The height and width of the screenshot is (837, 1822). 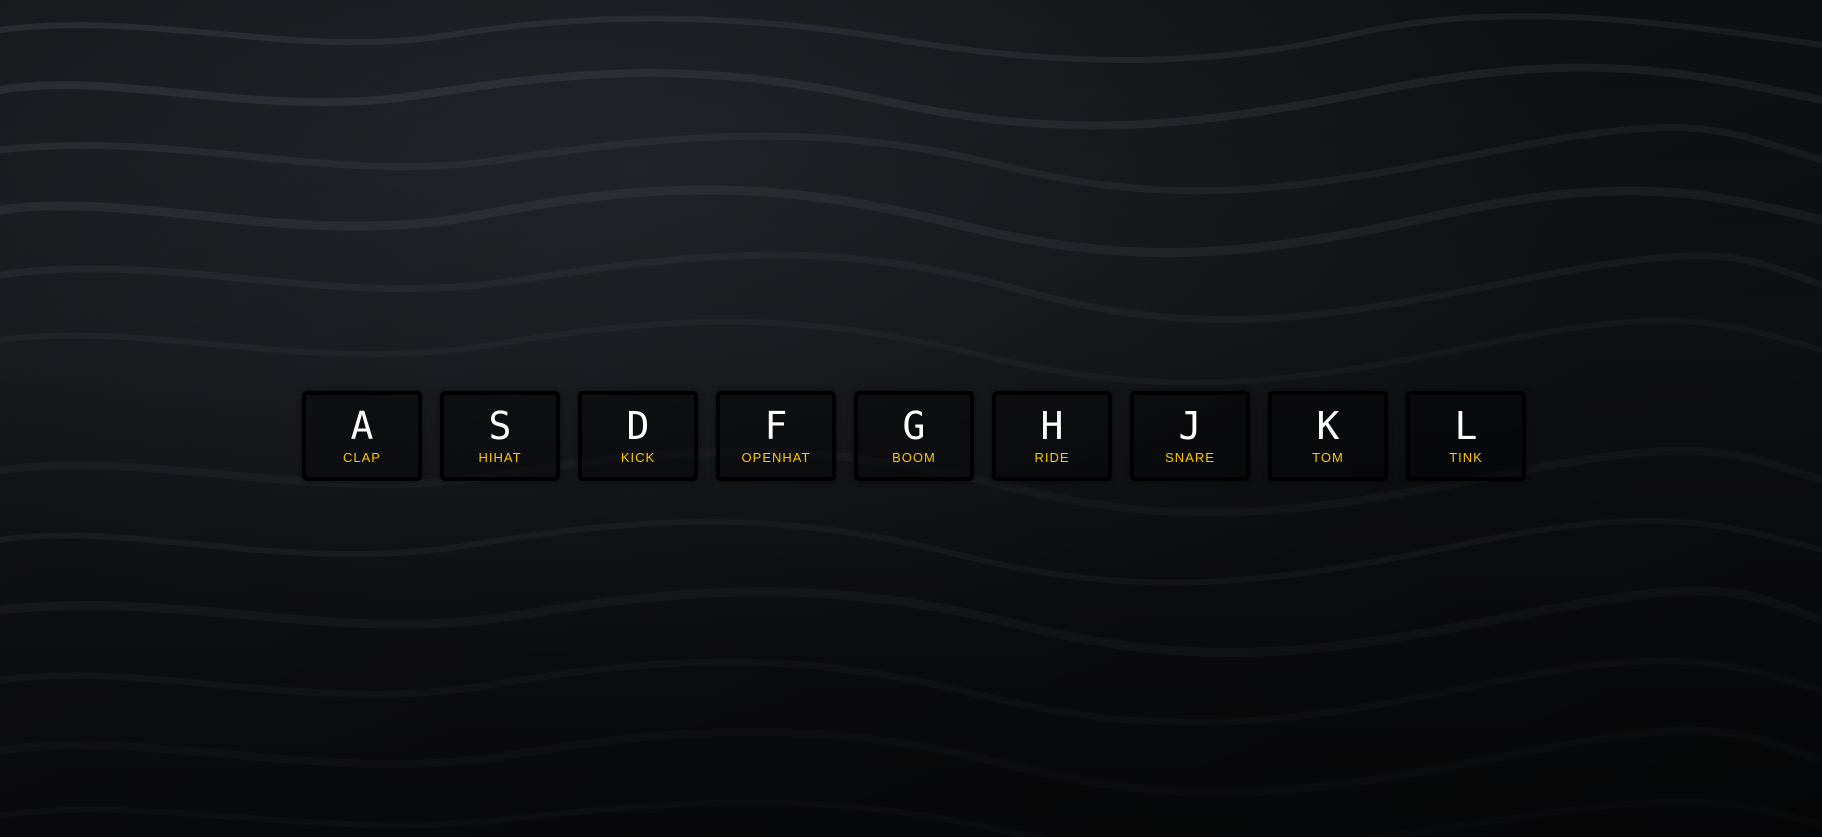 What do you see at coordinates (362, 425) in the screenshot?
I see `key-letter: A` at bounding box center [362, 425].